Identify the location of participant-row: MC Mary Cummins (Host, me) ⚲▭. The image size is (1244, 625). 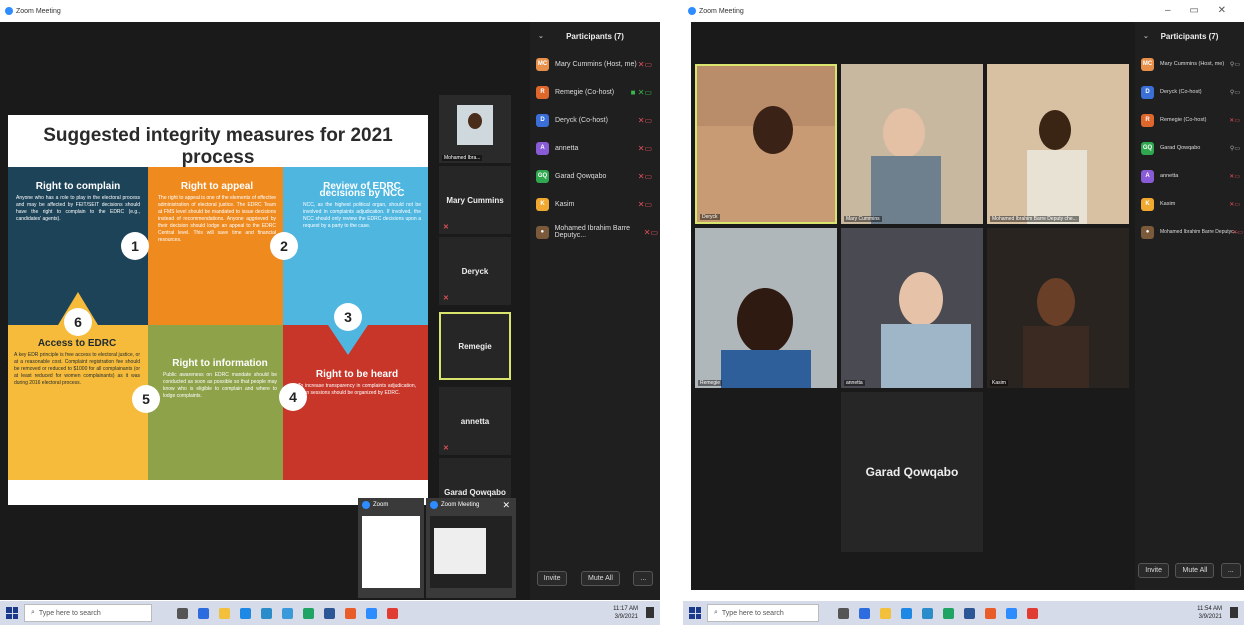
(1189, 64).